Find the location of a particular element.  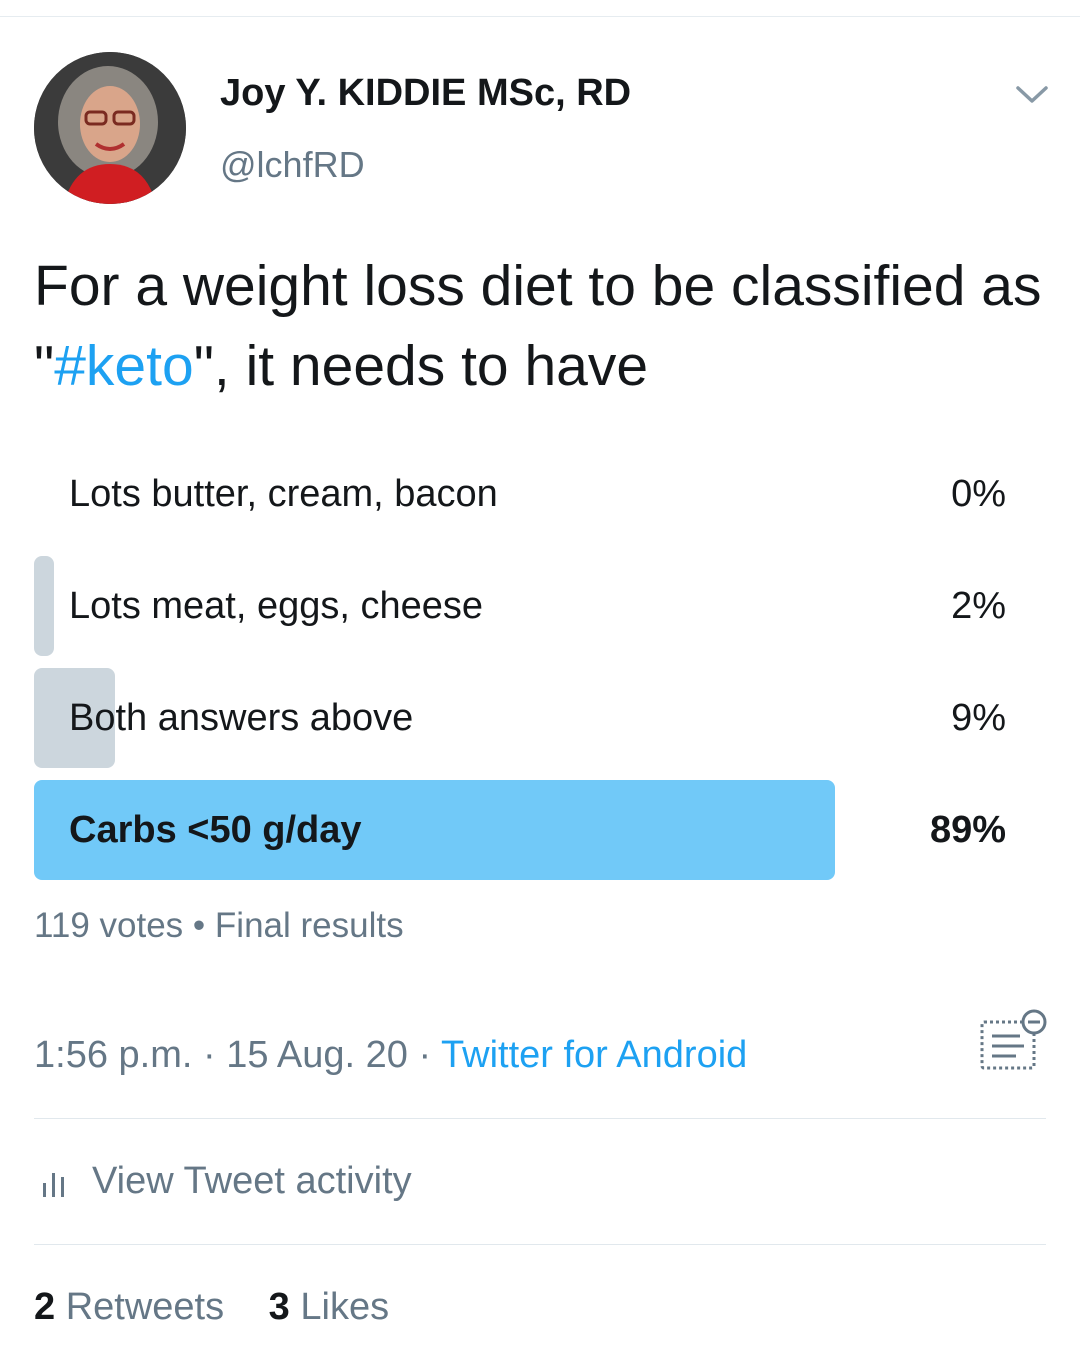

poll-option: Lots meat, eggs, cheese 2% is located at coordinates (520, 606).